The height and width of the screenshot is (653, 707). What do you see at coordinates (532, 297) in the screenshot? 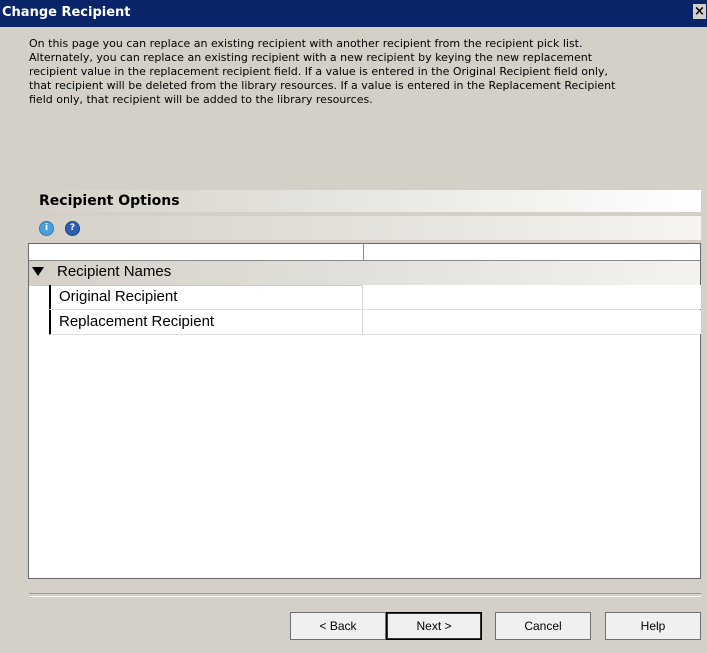
I see `original-recipient-field` at bounding box center [532, 297].